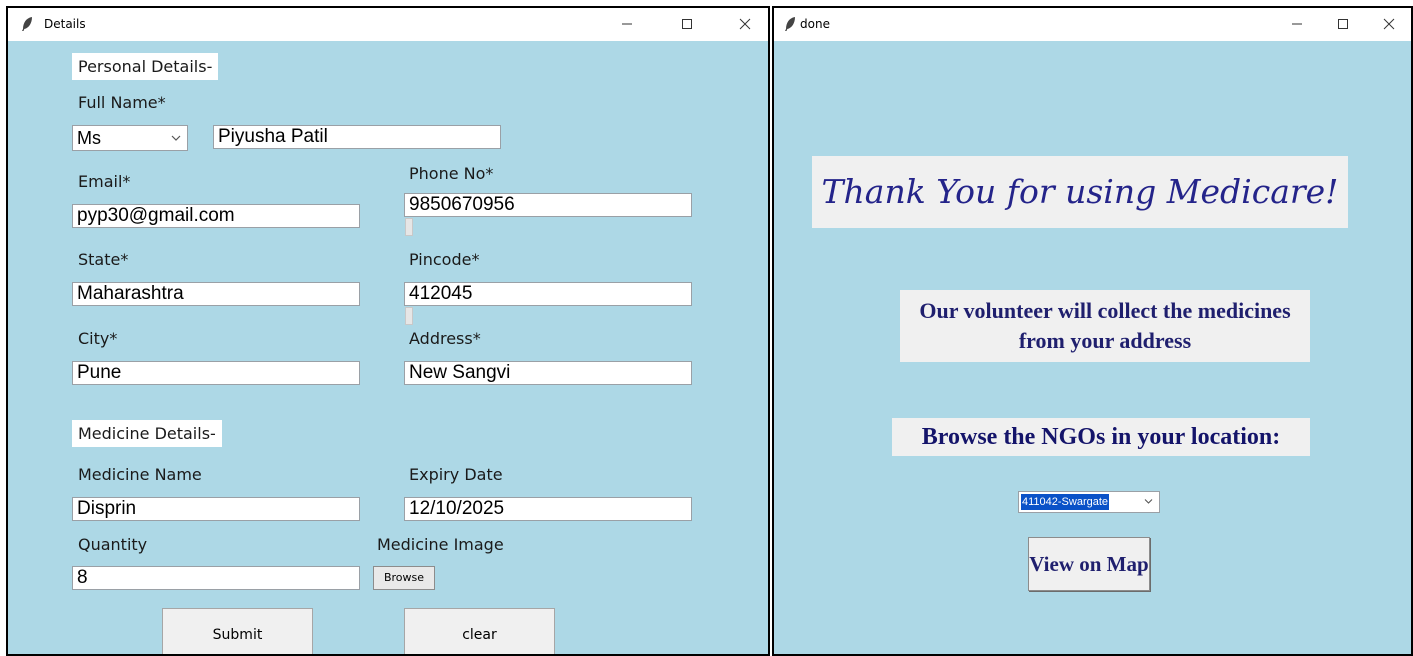 The width and height of the screenshot is (1413, 656). Describe the element at coordinates (1065, 502) in the screenshot. I see `ngo-selected-value: 411042-Swargate` at that location.